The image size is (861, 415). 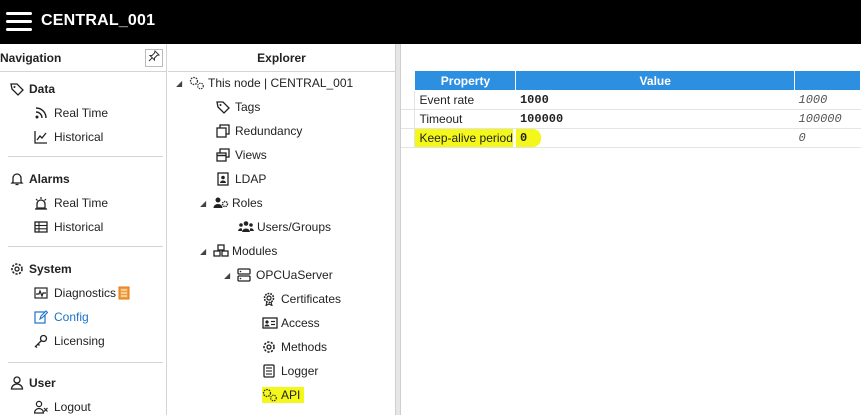 I want to click on certificate-icon, so click(x=269, y=299).